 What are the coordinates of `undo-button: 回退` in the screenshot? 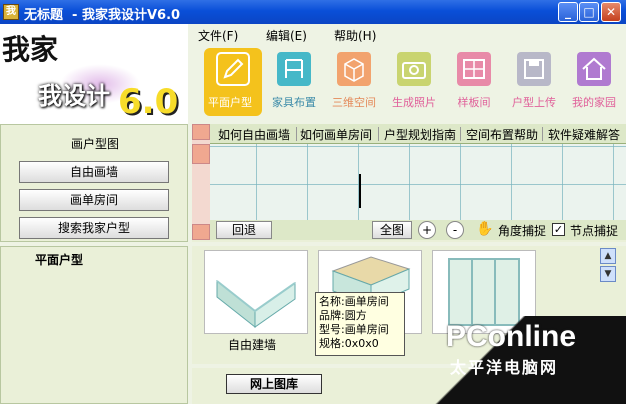 It's located at (244, 230).